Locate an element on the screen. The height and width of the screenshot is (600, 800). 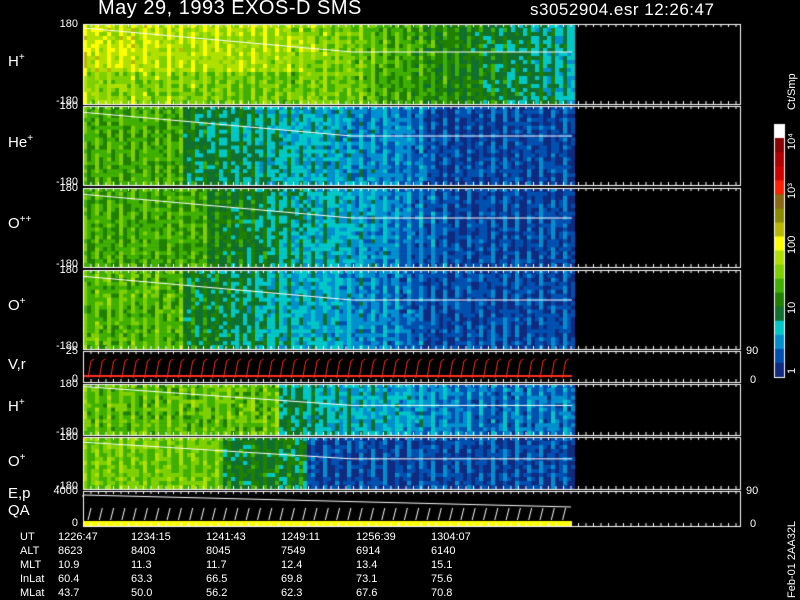
file-time: s3052904.esr 12:26:47 is located at coordinates (622, 9).